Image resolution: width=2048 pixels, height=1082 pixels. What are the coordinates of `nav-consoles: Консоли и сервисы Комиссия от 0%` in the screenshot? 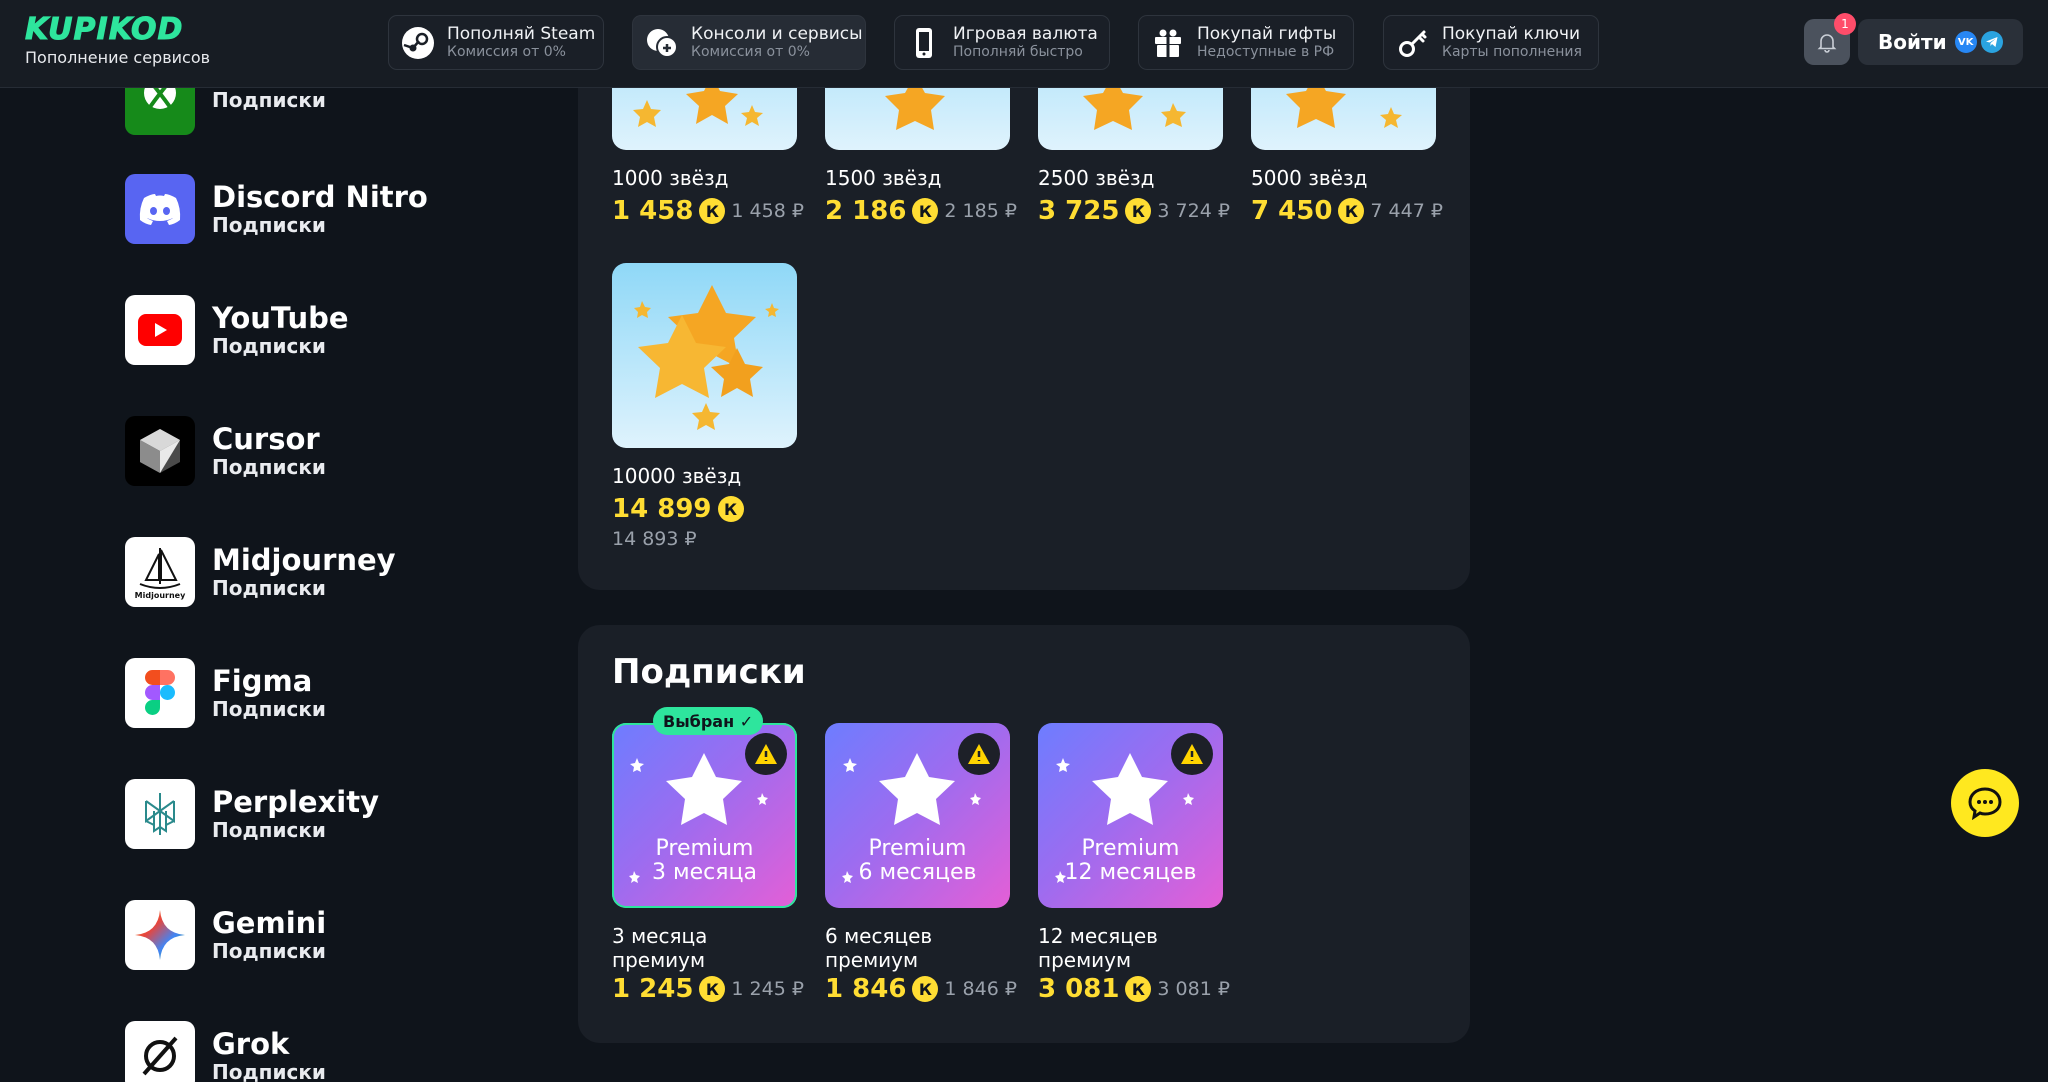 It's located at (749, 42).